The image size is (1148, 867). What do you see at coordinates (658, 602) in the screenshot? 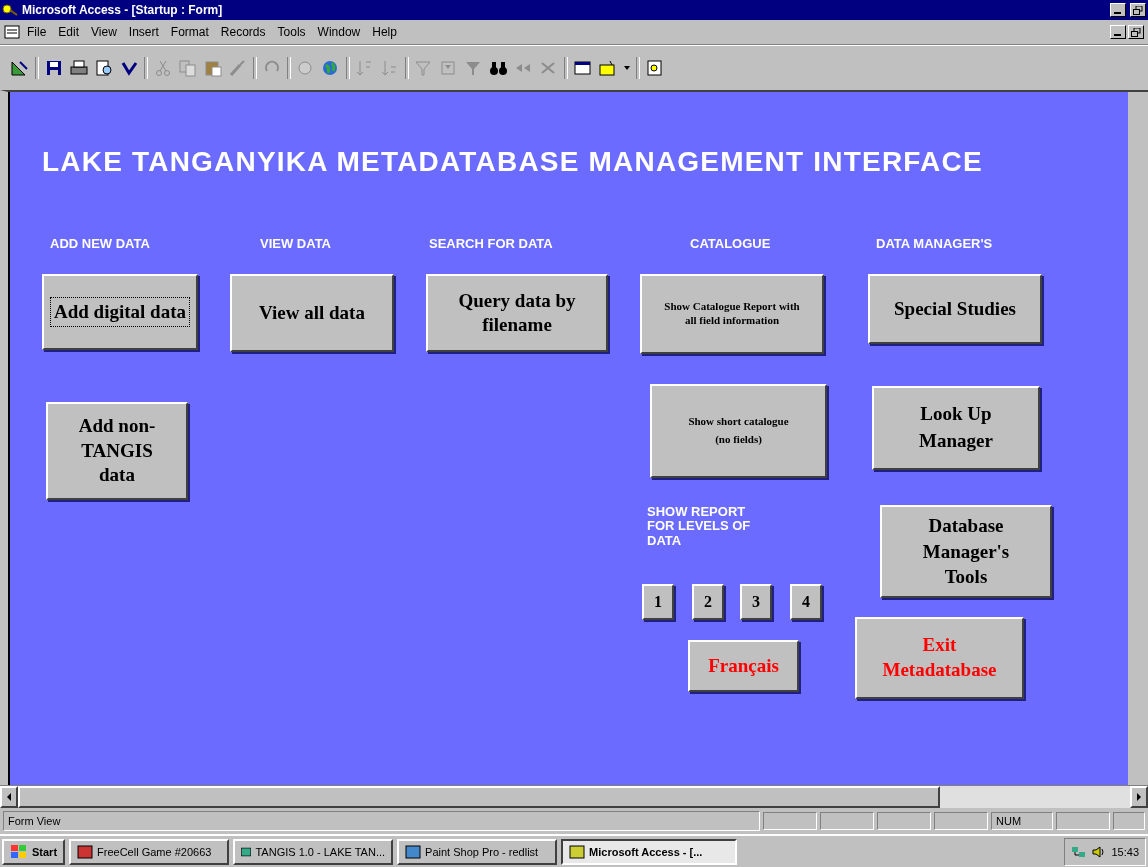
I see `form-button: 1` at bounding box center [658, 602].